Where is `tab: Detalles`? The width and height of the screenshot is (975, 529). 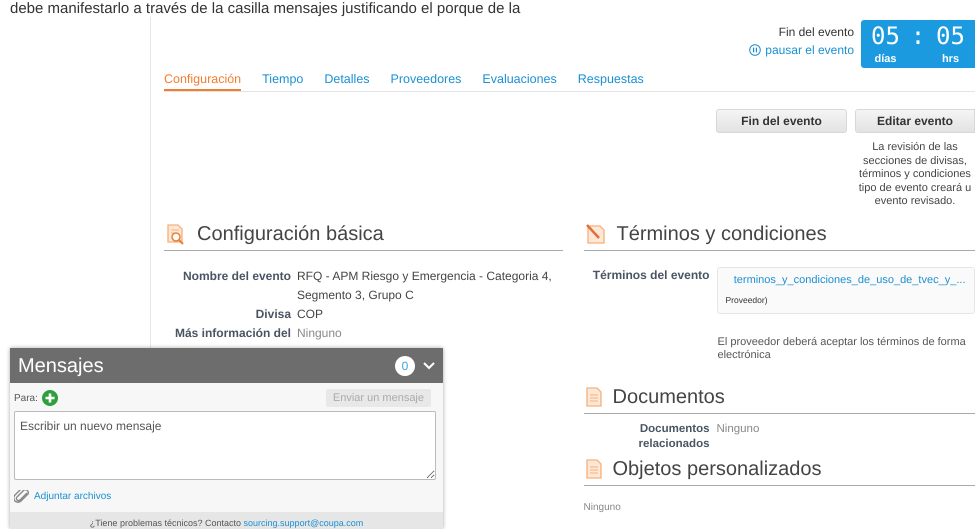 tab: Detalles is located at coordinates (347, 81).